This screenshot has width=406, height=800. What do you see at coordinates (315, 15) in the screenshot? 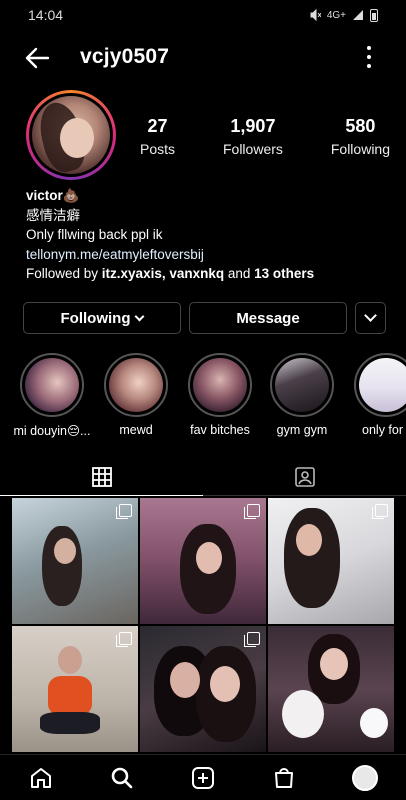
I see `mute-icon` at bounding box center [315, 15].